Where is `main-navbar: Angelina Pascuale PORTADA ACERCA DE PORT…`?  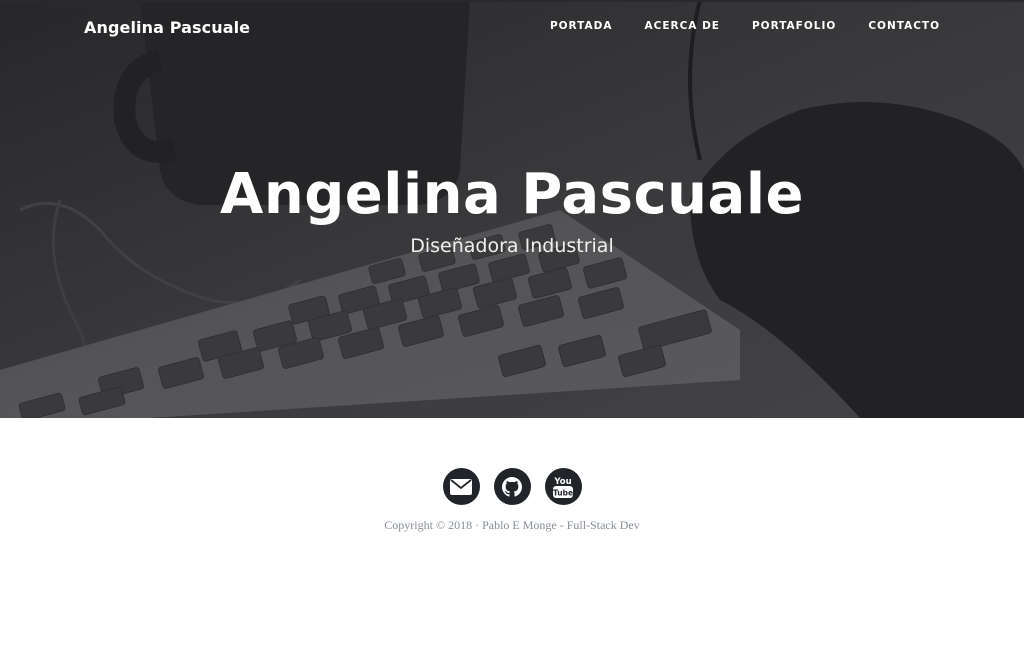
main-navbar: Angelina Pascuale PORTADA ACERCA DE PORT… is located at coordinates (512, 28).